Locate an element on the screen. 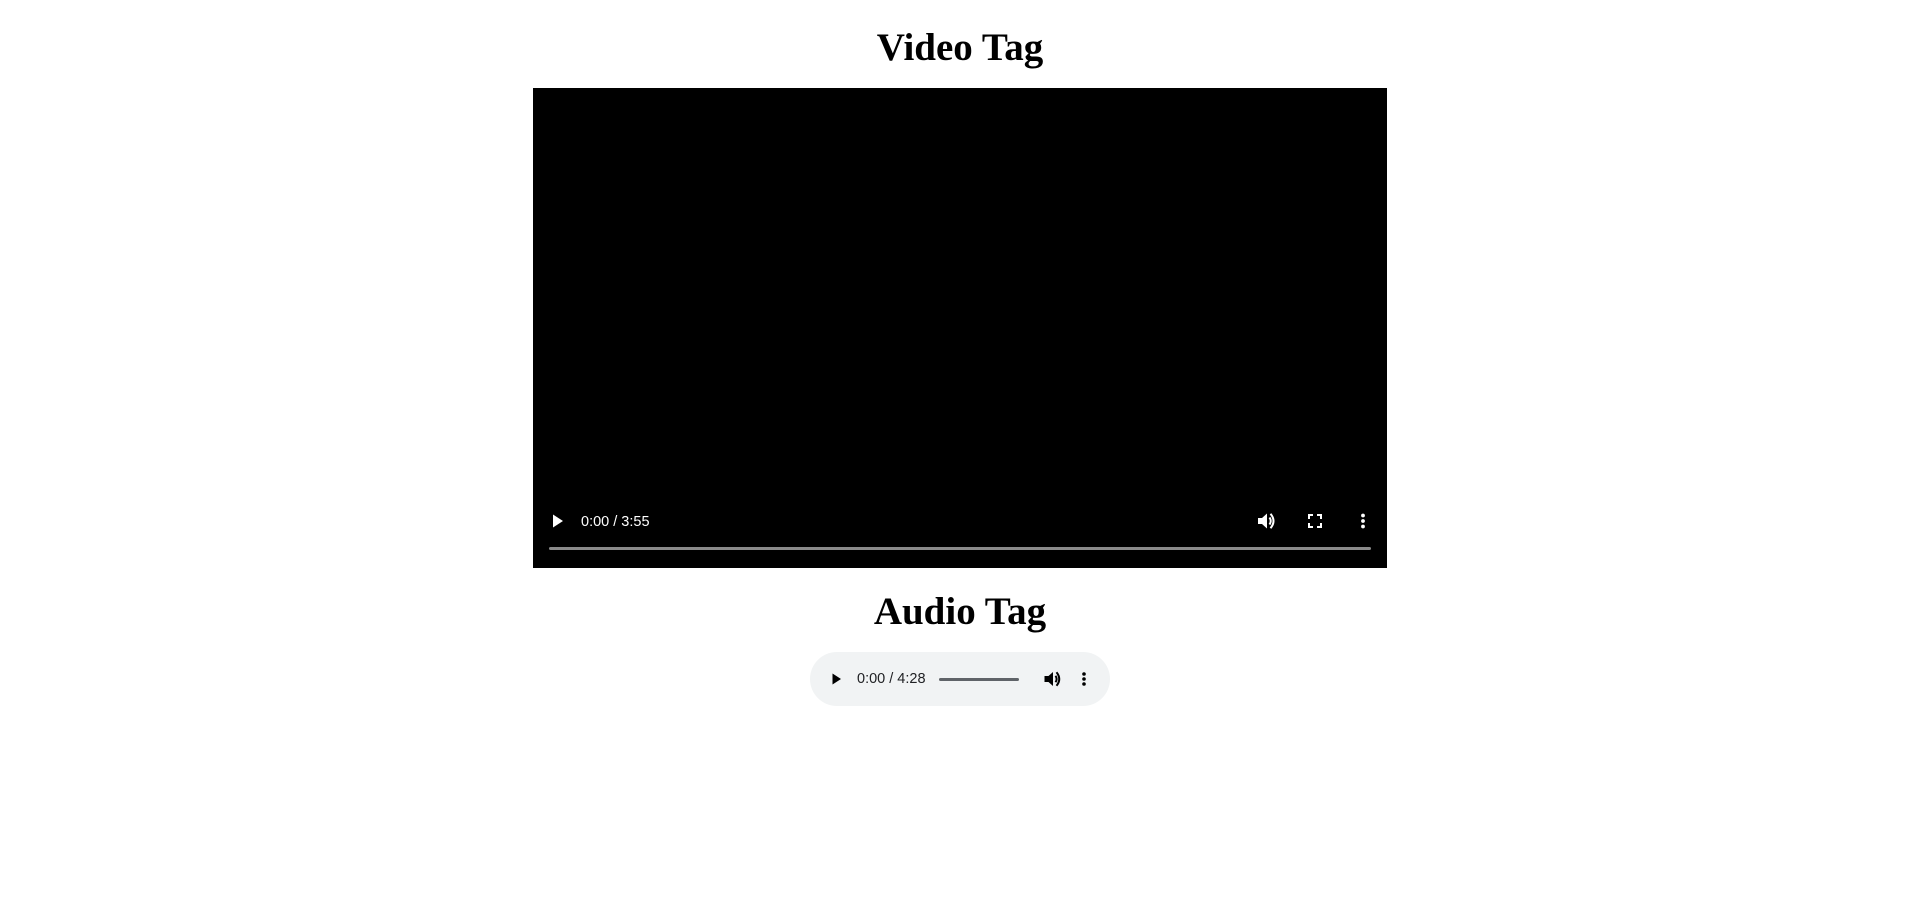 This screenshot has height=900, width=1920. video-progress-bar is located at coordinates (960, 548).